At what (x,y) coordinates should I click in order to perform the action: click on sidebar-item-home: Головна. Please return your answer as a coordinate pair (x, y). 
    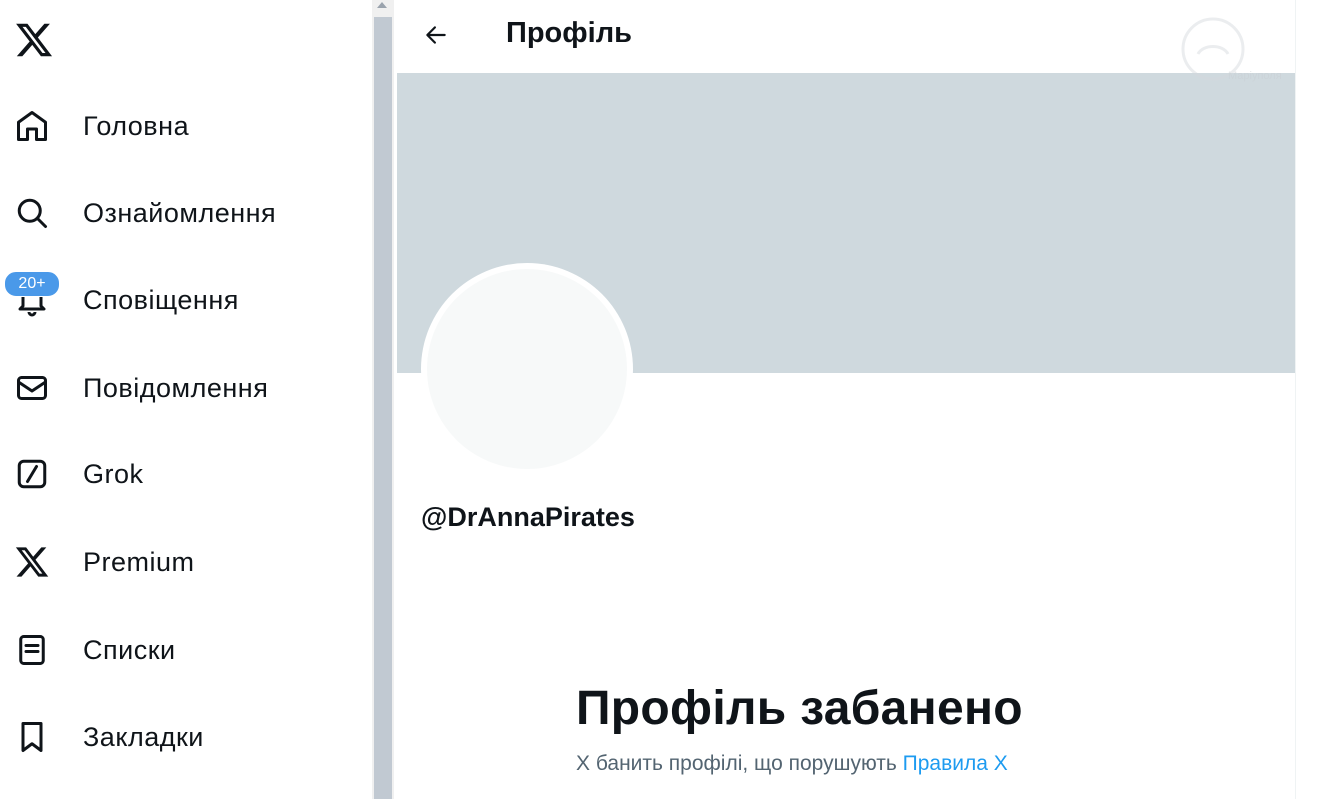
    Looking at the image, I should click on (180, 126).